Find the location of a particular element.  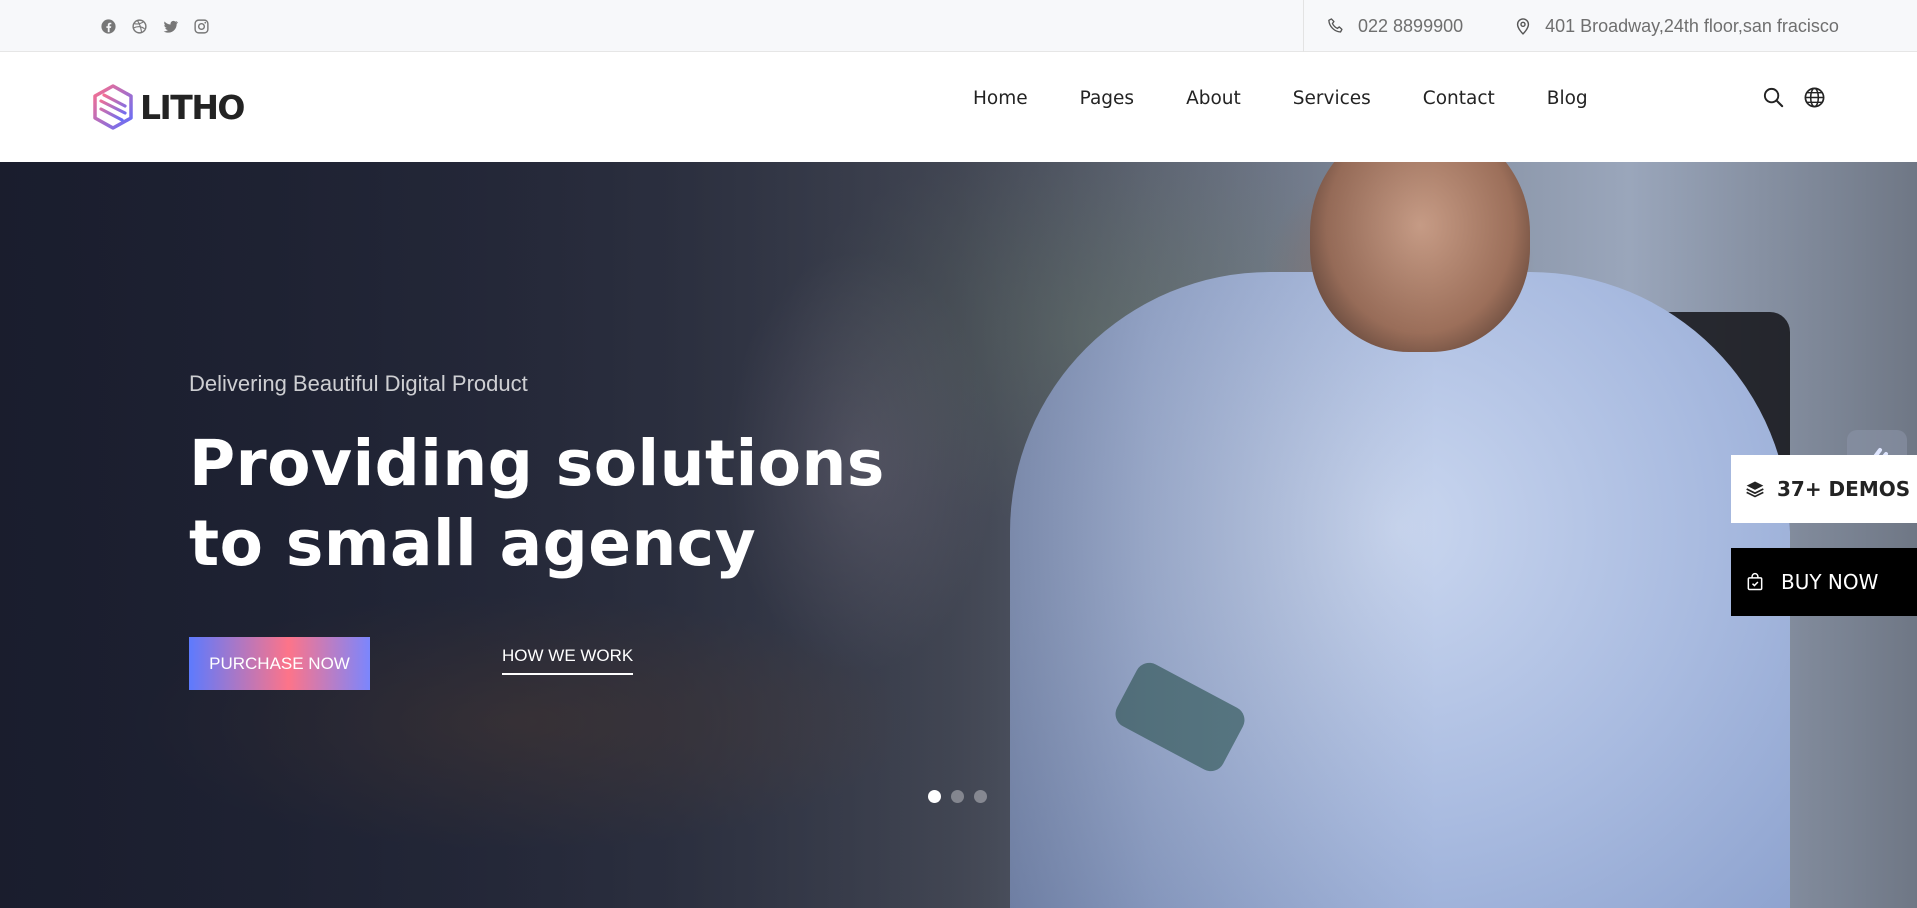

main-nav: Home Pages About Services Contact Blog is located at coordinates (1306, 98).